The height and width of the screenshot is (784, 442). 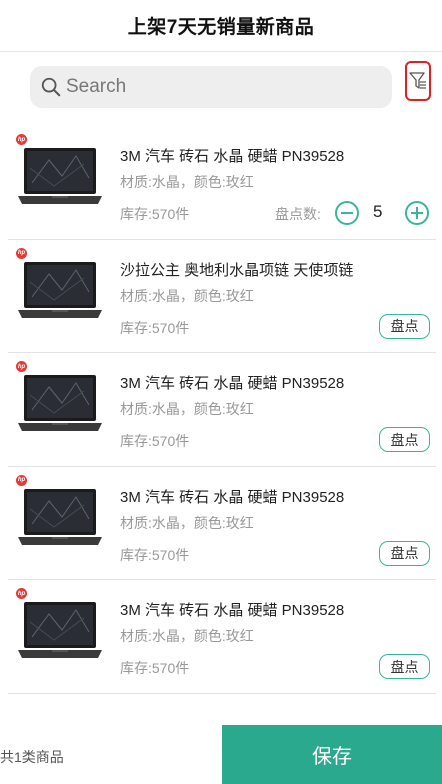 I want to click on increment-button, so click(x=417, y=213).